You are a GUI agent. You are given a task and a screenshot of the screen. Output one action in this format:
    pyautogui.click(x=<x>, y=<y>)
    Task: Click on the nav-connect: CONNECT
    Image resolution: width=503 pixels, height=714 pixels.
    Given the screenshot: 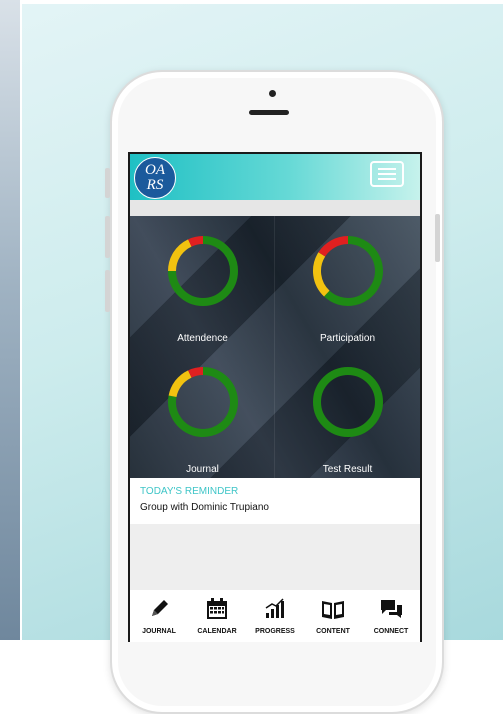 What is the action you would take?
    pyautogui.click(x=391, y=615)
    